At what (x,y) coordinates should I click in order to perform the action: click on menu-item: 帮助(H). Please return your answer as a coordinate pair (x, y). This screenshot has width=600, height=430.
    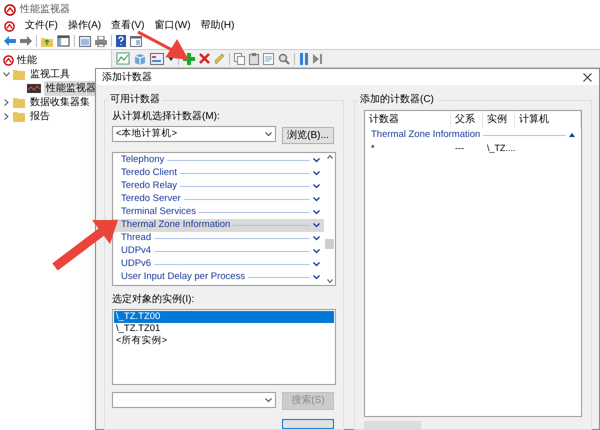
    Looking at the image, I should click on (217, 26).